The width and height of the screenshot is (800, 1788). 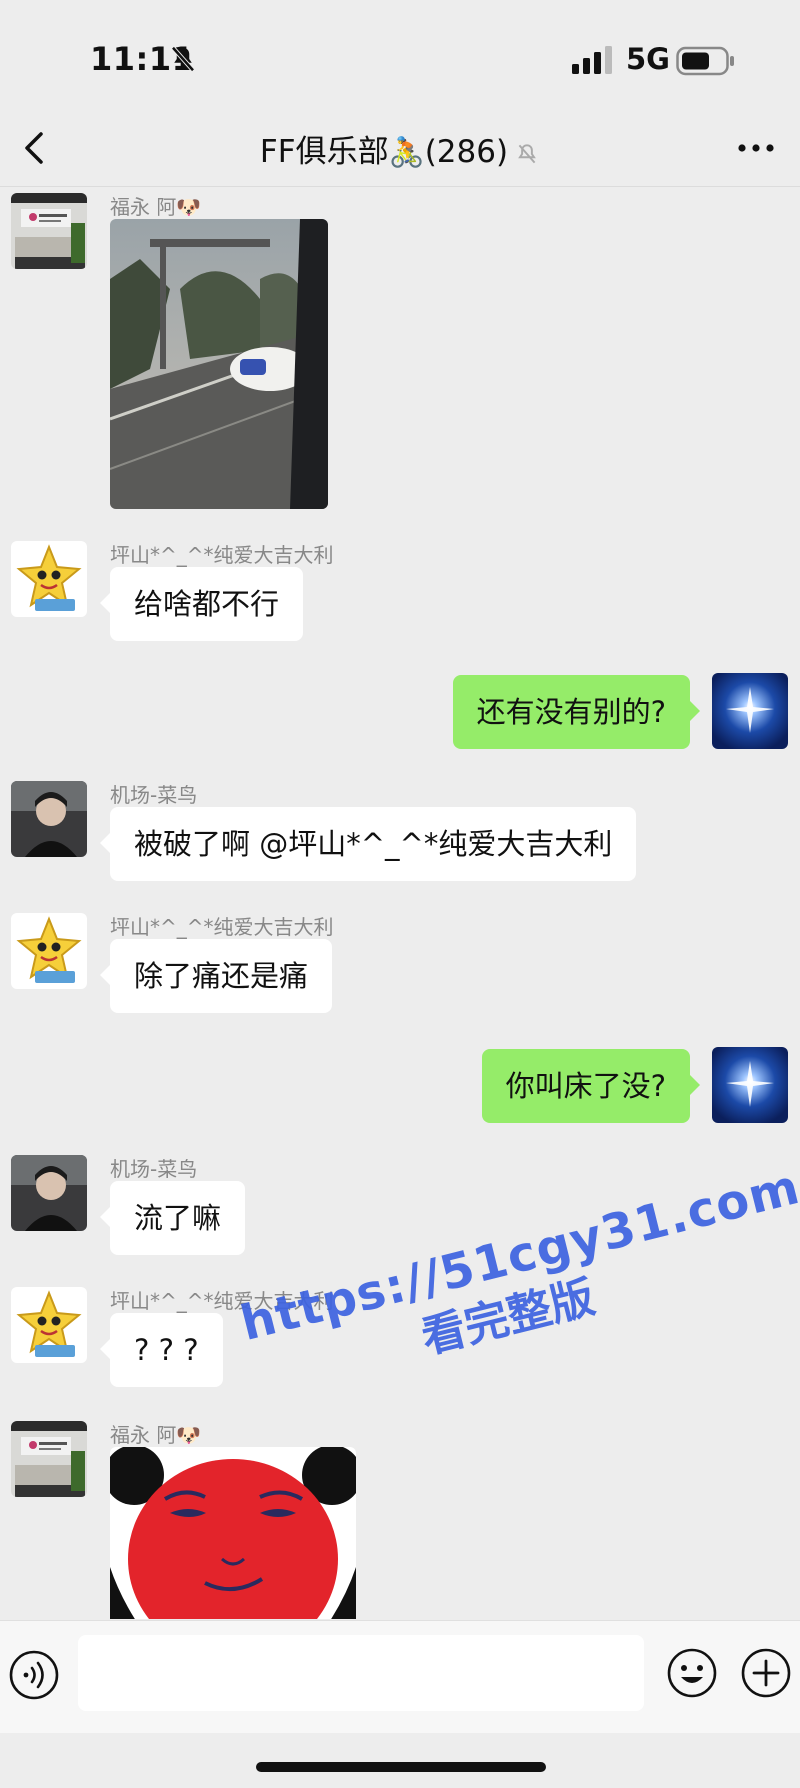 What do you see at coordinates (756, 148) in the screenshot?
I see `more-options-icon` at bounding box center [756, 148].